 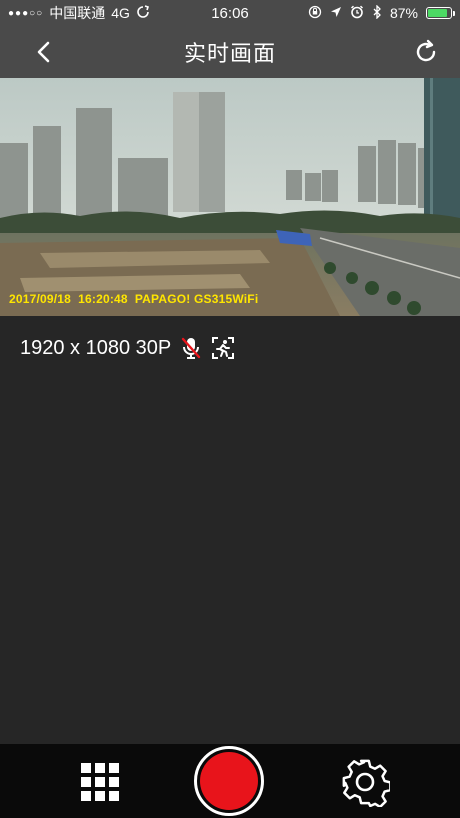 I want to click on page-title: 实时画面, so click(x=229, y=53).